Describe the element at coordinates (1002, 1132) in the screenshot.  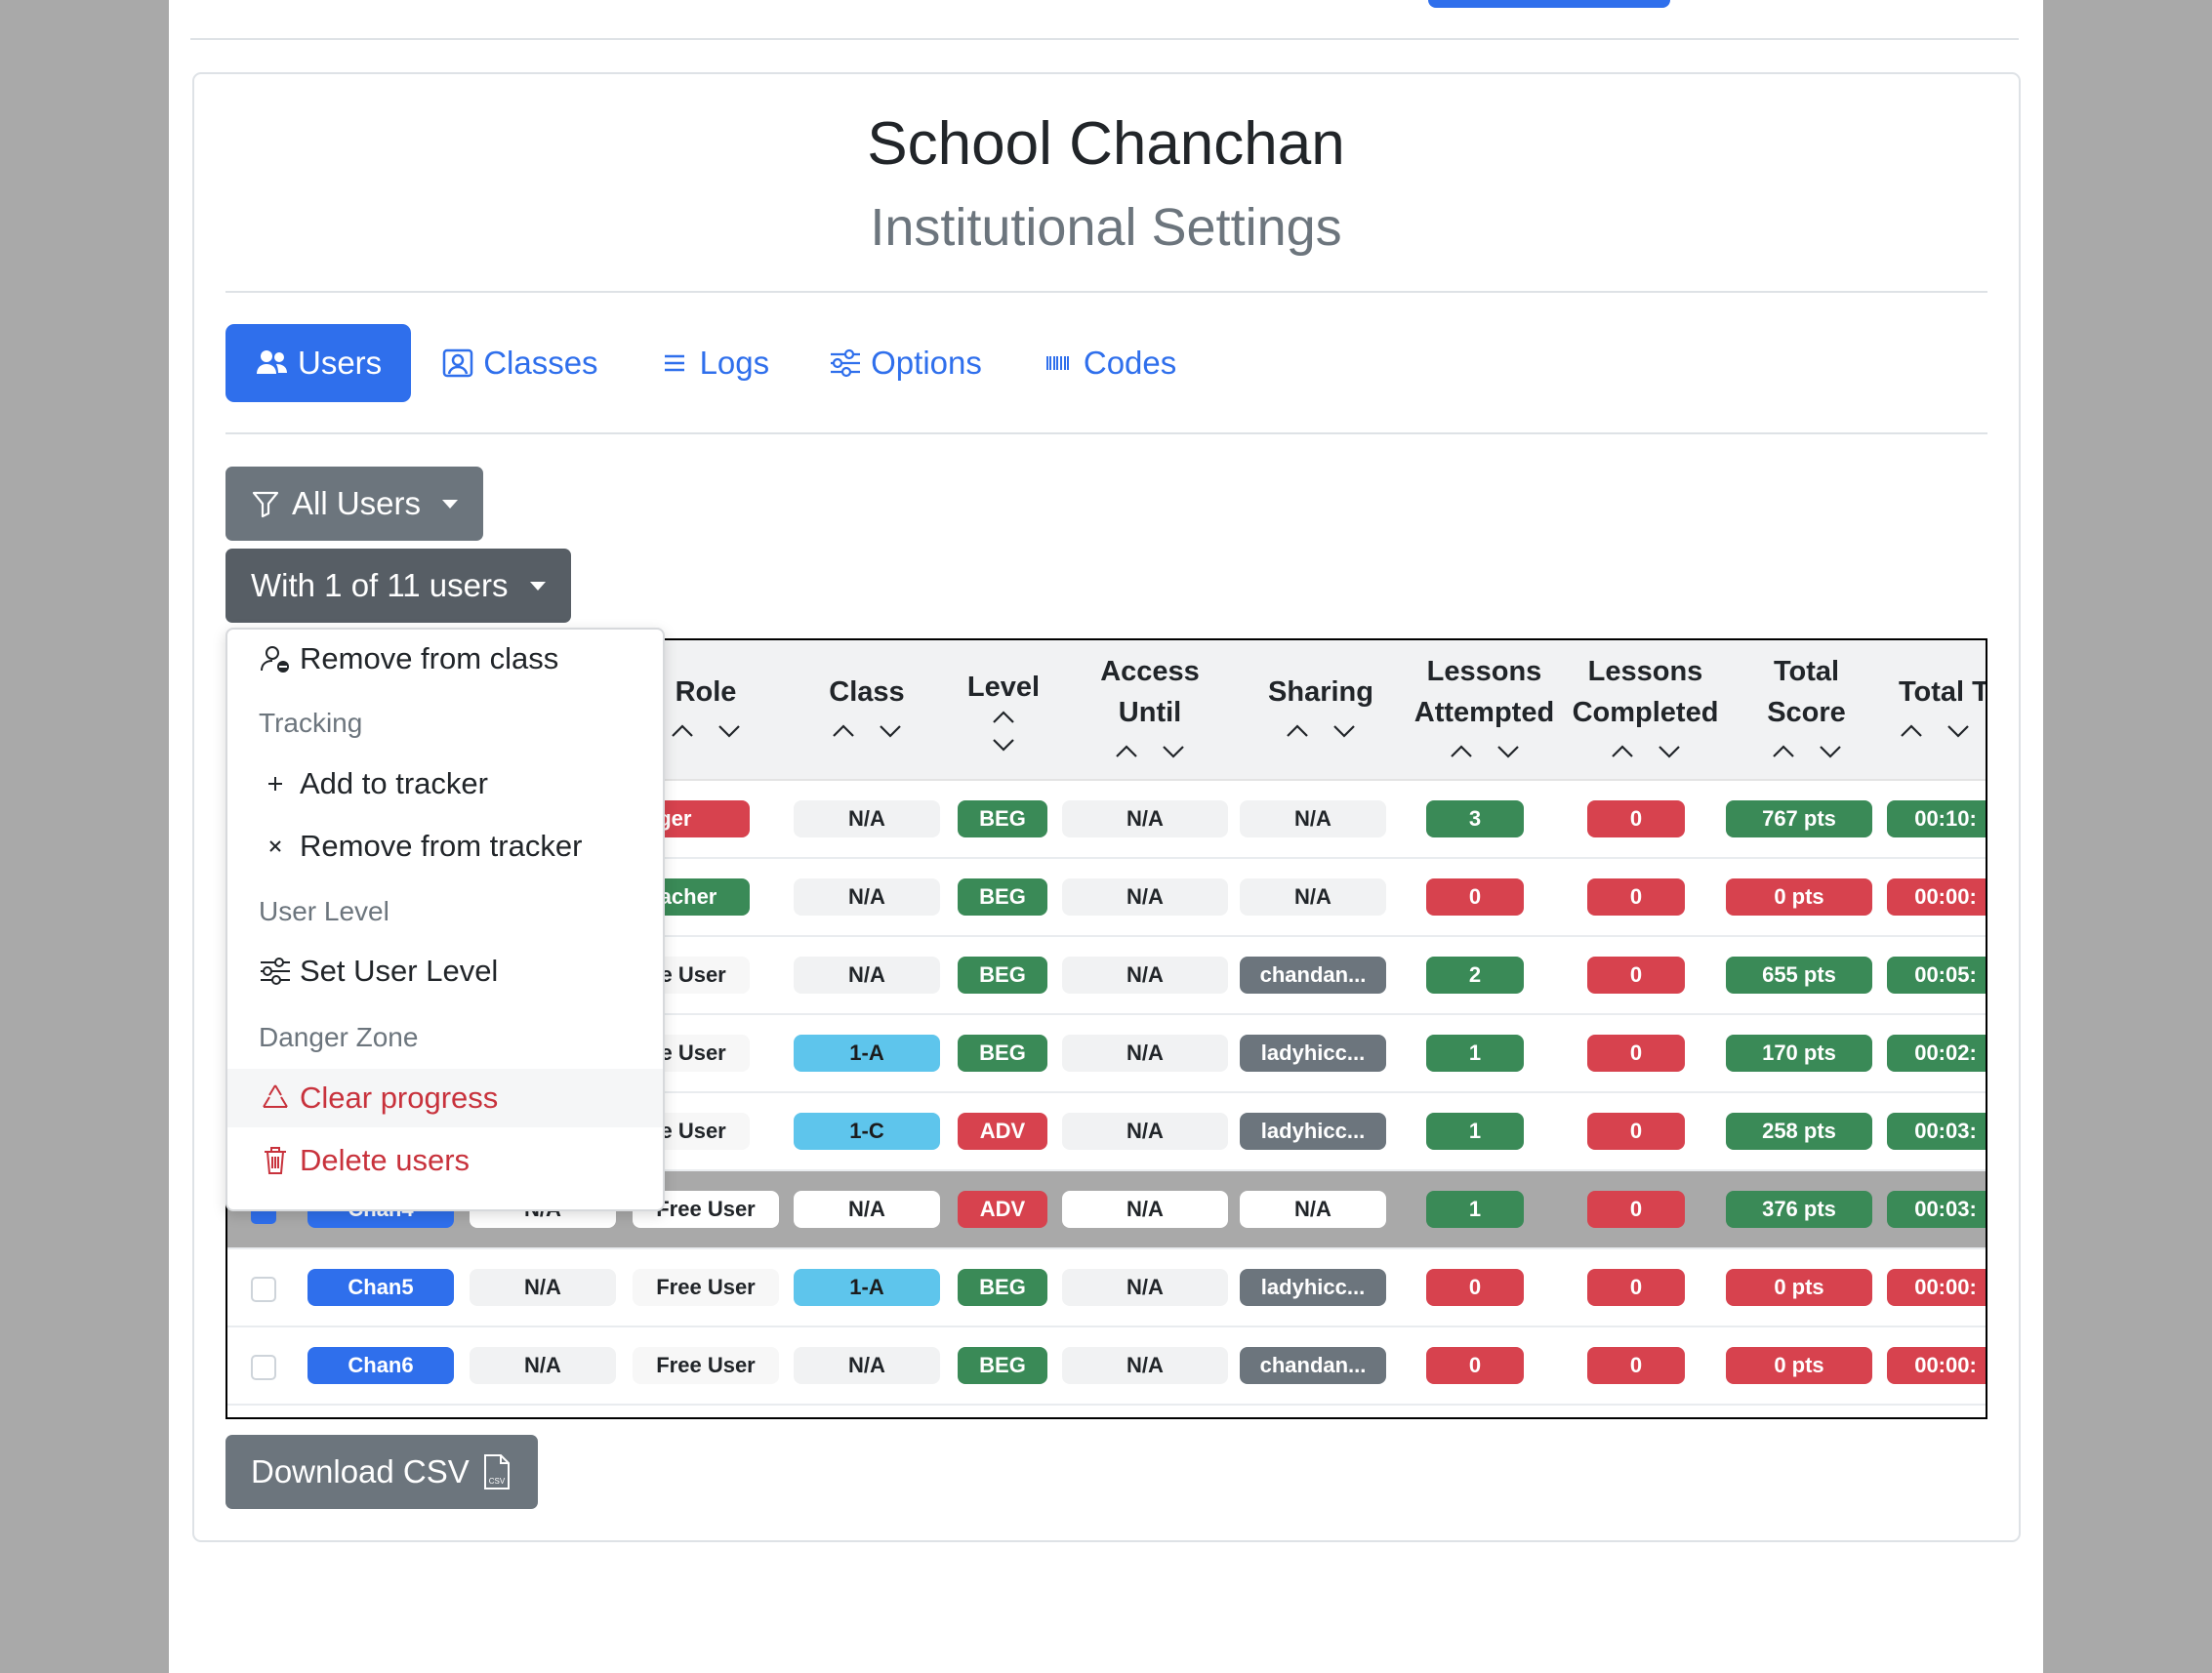
I see `level-badge: ADV` at that location.